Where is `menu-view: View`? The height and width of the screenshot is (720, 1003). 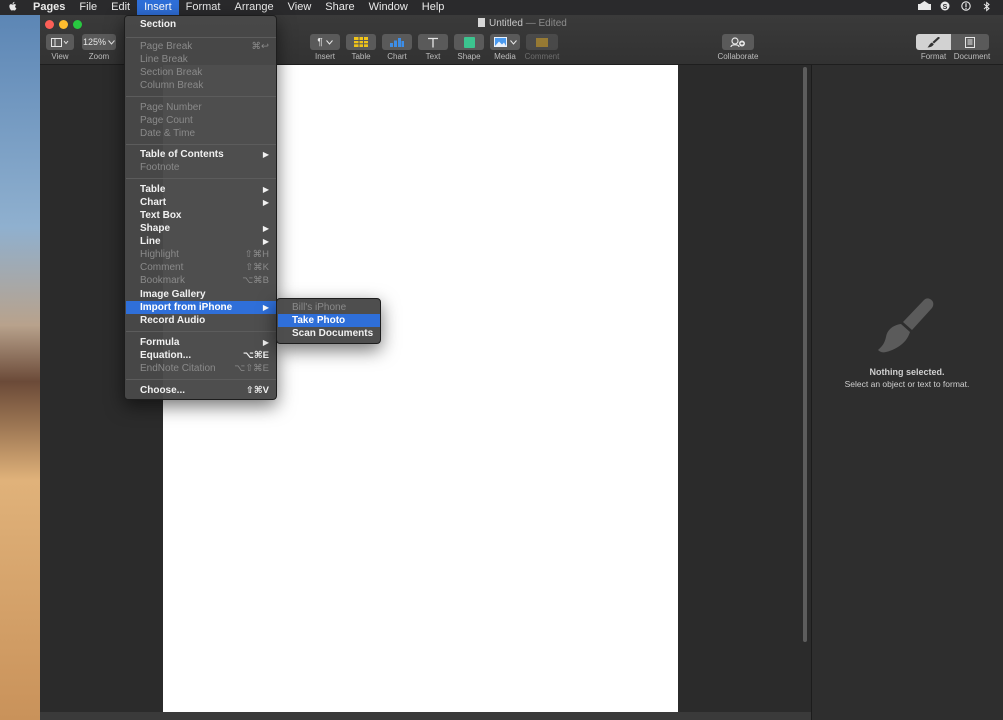 menu-view: View is located at coordinates (300, 7).